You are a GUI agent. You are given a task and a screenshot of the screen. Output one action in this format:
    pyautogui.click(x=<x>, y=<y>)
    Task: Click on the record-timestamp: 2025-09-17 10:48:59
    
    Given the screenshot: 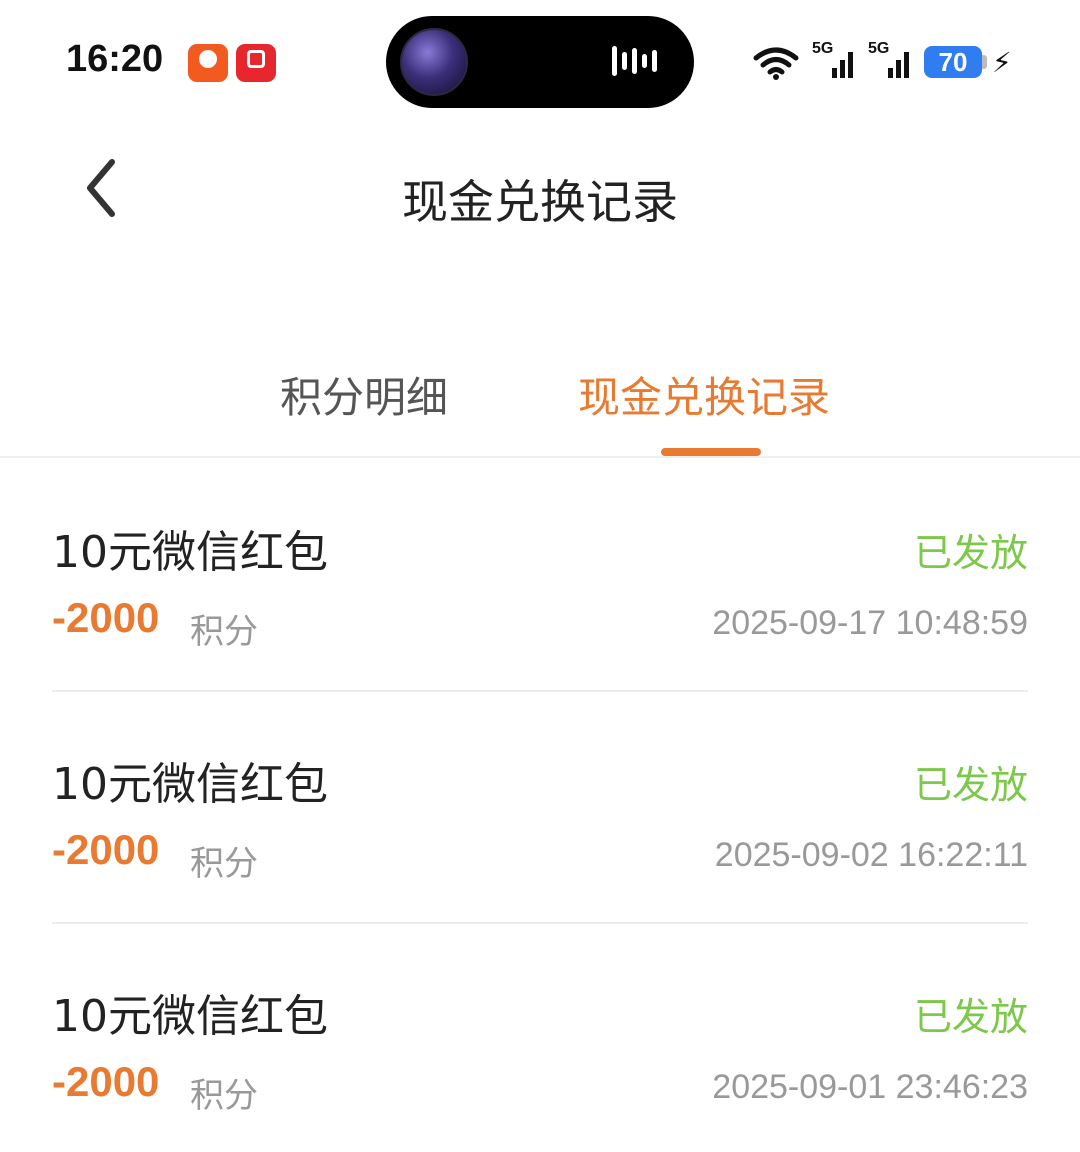 What is the action you would take?
    pyautogui.click(x=870, y=623)
    